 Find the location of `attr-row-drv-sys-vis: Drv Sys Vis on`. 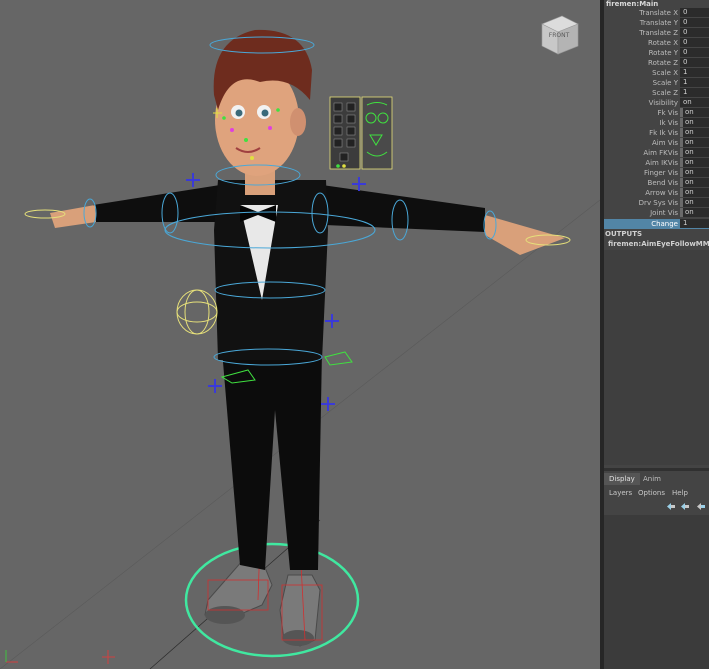

attr-row-drv-sys-vis: Drv Sys Vis on is located at coordinates (656, 203).